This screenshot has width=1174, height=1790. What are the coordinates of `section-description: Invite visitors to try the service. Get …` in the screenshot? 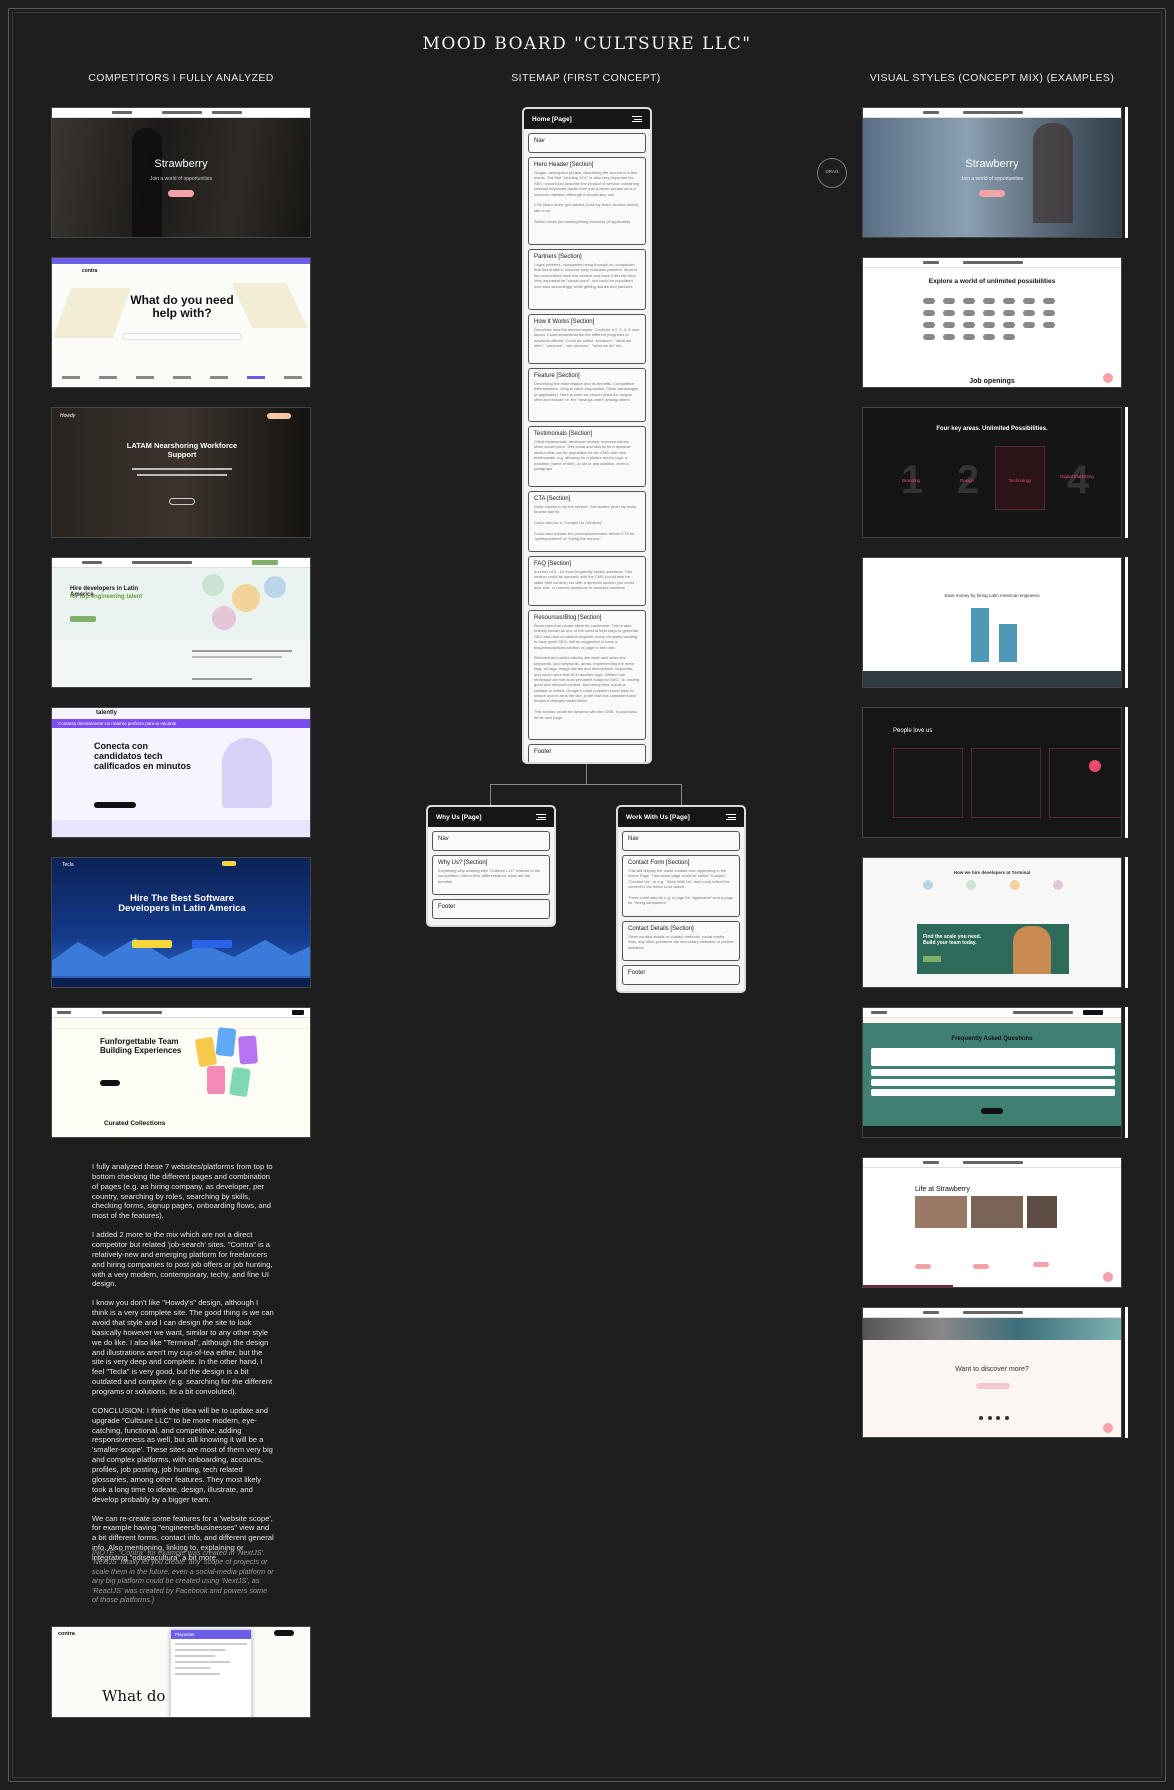 It's located at (586, 523).